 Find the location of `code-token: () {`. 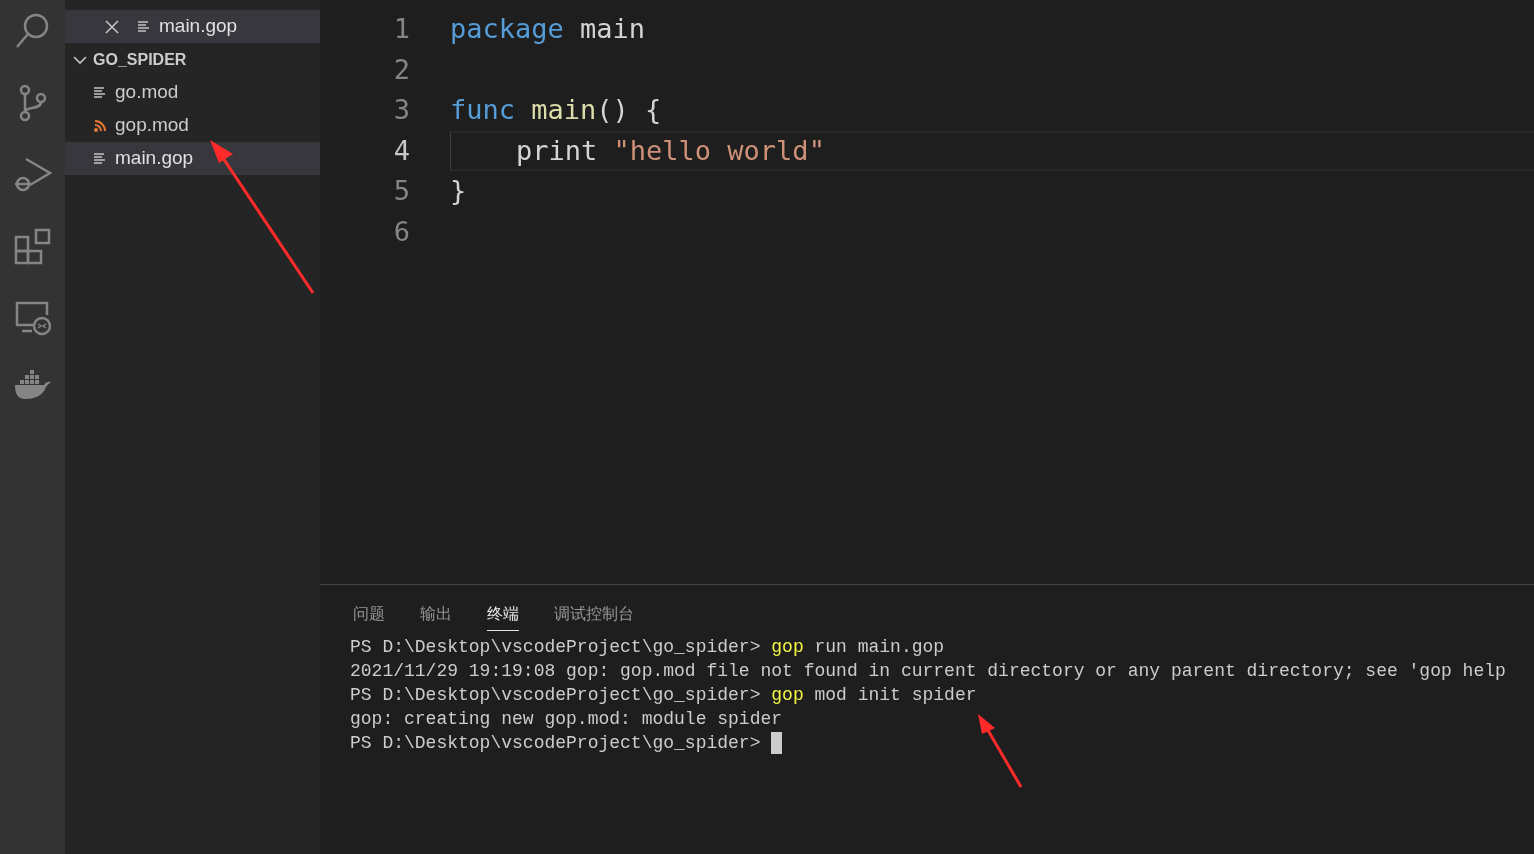

code-token: () { is located at coordinates (629, 110).